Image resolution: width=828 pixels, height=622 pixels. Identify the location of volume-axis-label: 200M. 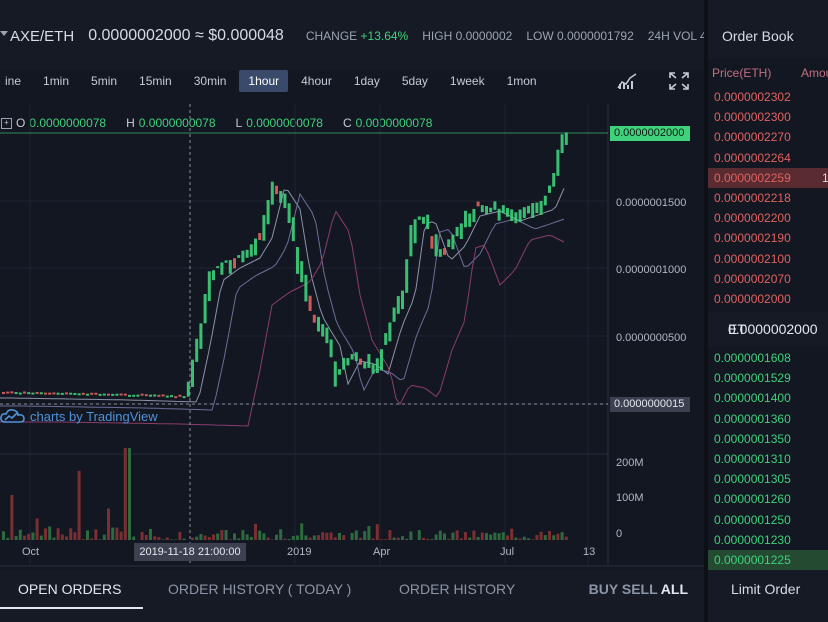
(630, 463).